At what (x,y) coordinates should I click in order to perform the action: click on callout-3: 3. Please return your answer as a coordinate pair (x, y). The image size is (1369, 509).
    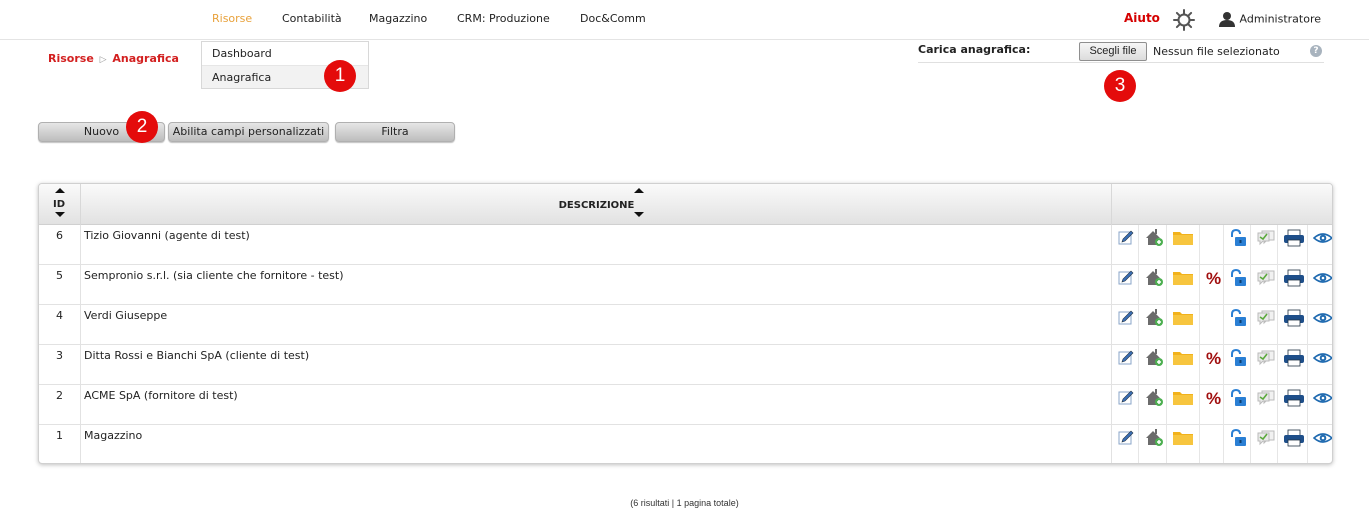
    Looking at the image, I should click on (1120, 86).